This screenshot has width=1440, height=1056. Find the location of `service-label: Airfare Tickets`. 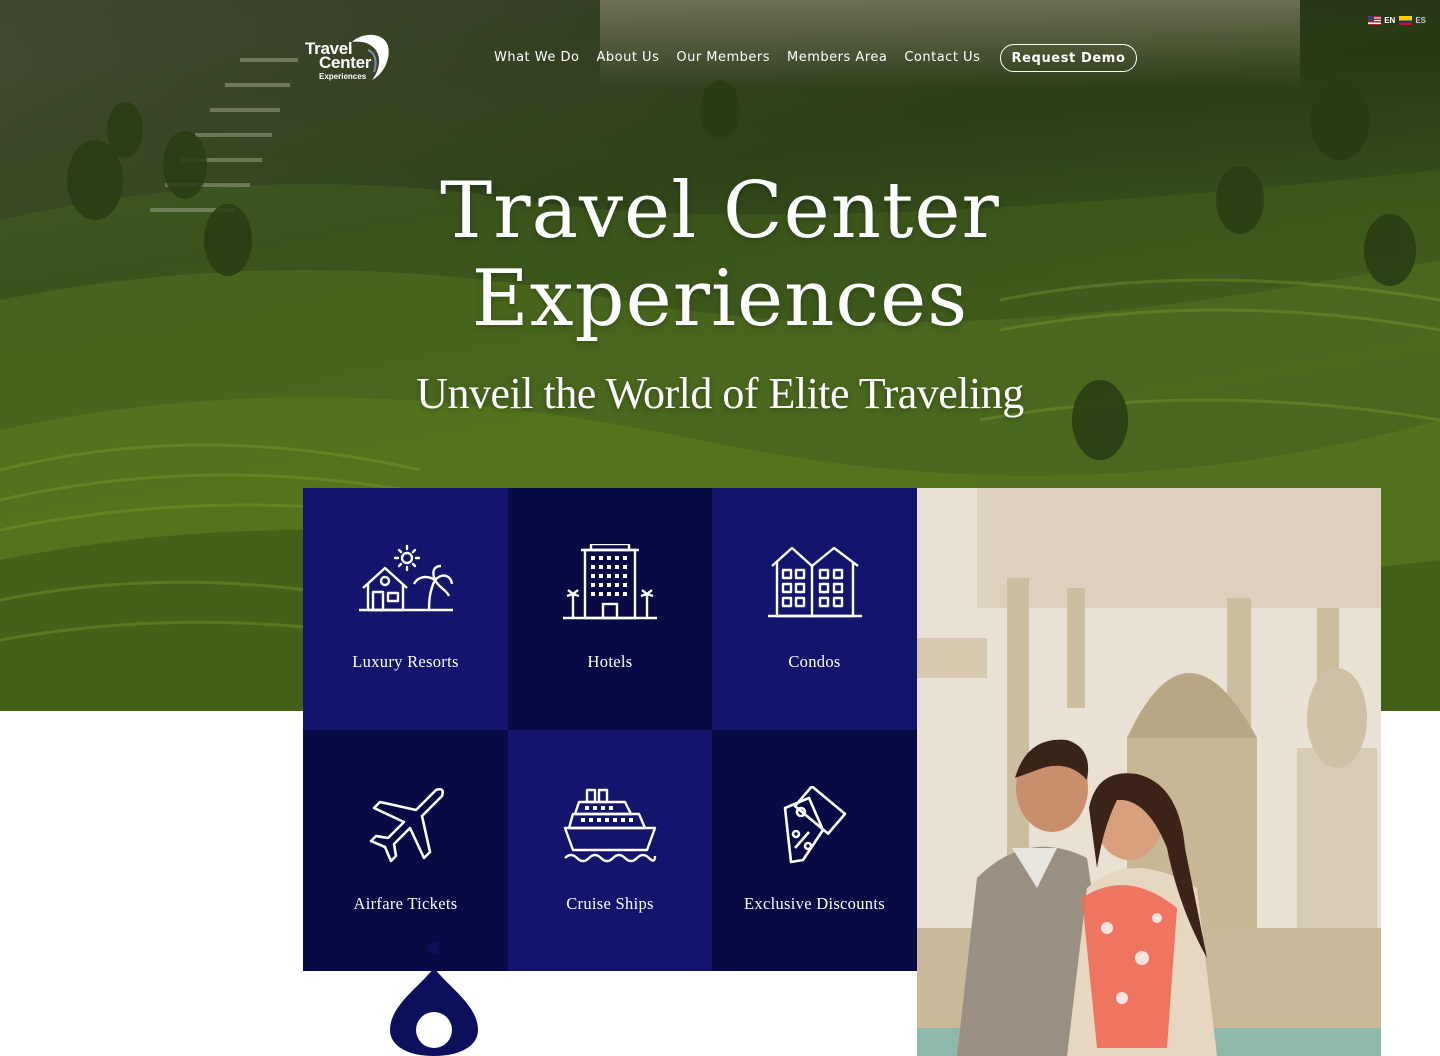

service-label: Airfare Tickets is located at coordinates (405, 903).